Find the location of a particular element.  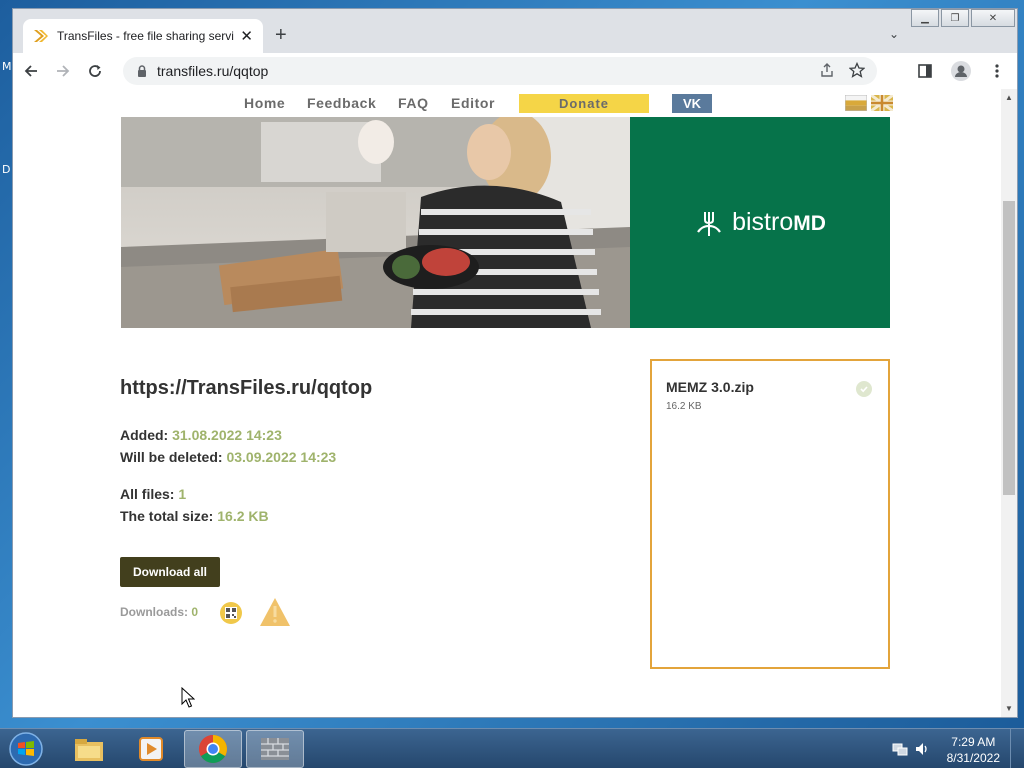

deleted-label: Will be deleted: is located at coordinates (171, 457).